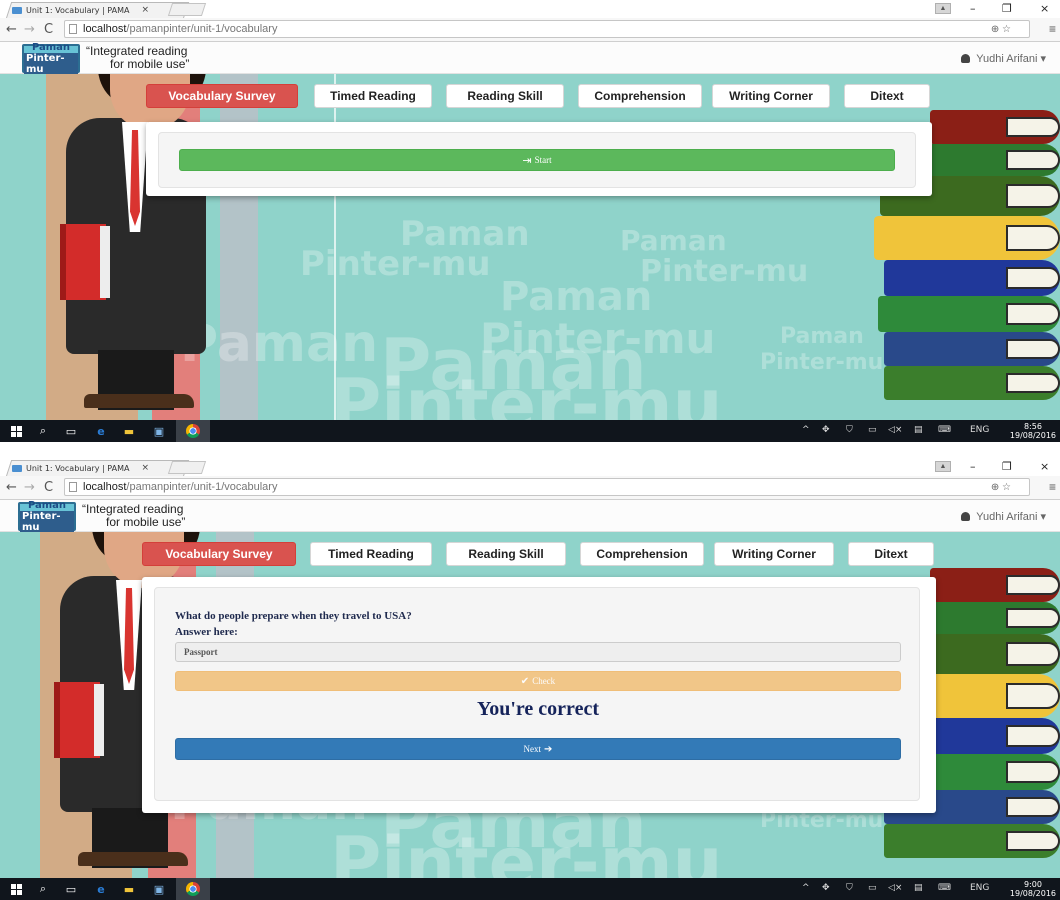  Describe the element at coordinates (133, 509) in the screenshot. I see `tagline-line1: “Integrated reading` at that location.